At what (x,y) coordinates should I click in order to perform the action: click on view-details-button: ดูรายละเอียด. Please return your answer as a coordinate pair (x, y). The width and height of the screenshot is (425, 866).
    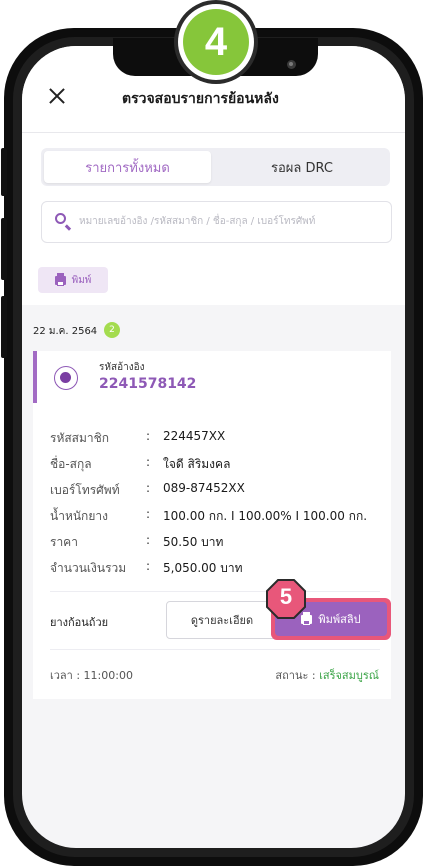
    Looking at the image, I should click on (222, 620).